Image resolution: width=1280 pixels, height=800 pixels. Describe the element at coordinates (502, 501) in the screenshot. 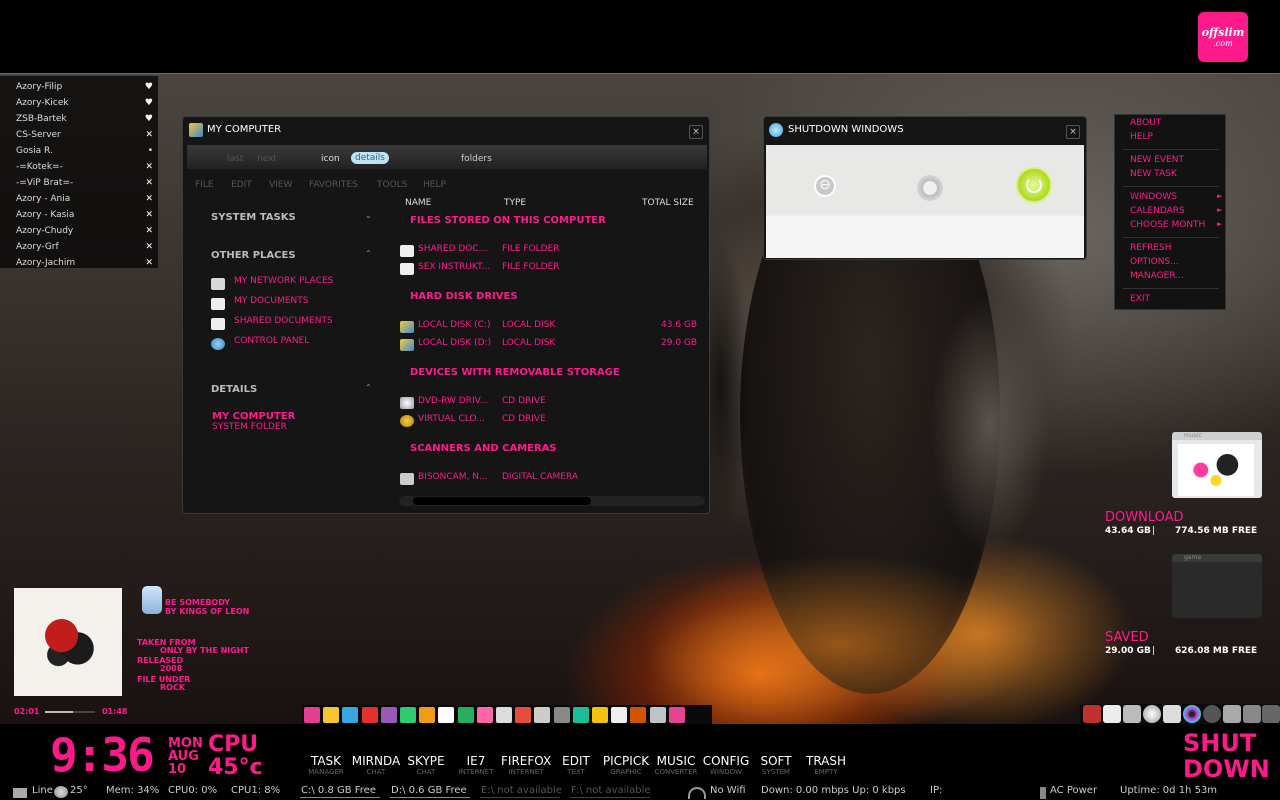

I see `scrollbar-thumb` at that location.